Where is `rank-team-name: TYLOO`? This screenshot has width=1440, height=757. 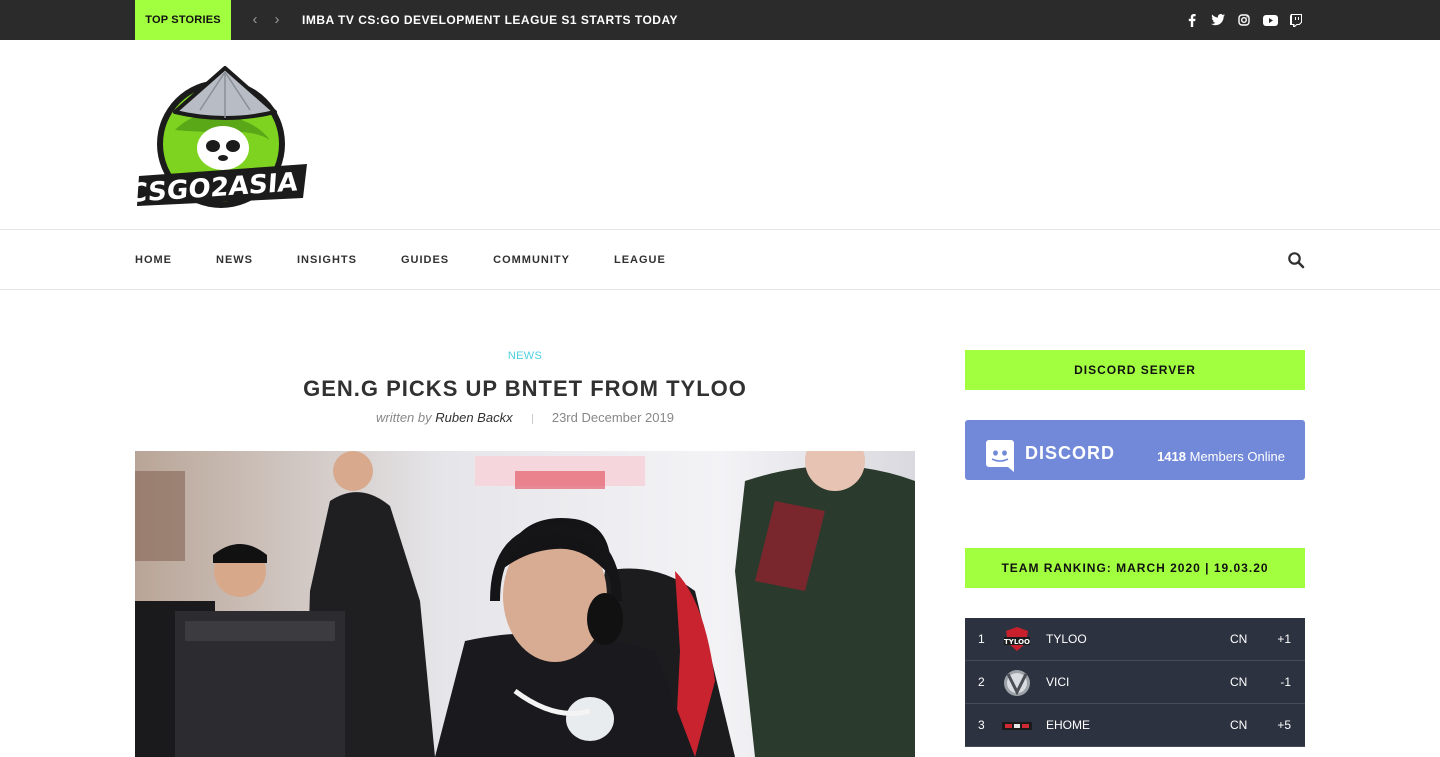
rank-team-name: TYLOO is located at coordinates (1066, 639).